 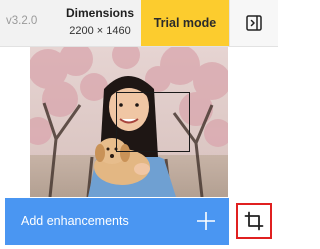 I want to click on panel-toggle-button, so click(x=253, y=23).